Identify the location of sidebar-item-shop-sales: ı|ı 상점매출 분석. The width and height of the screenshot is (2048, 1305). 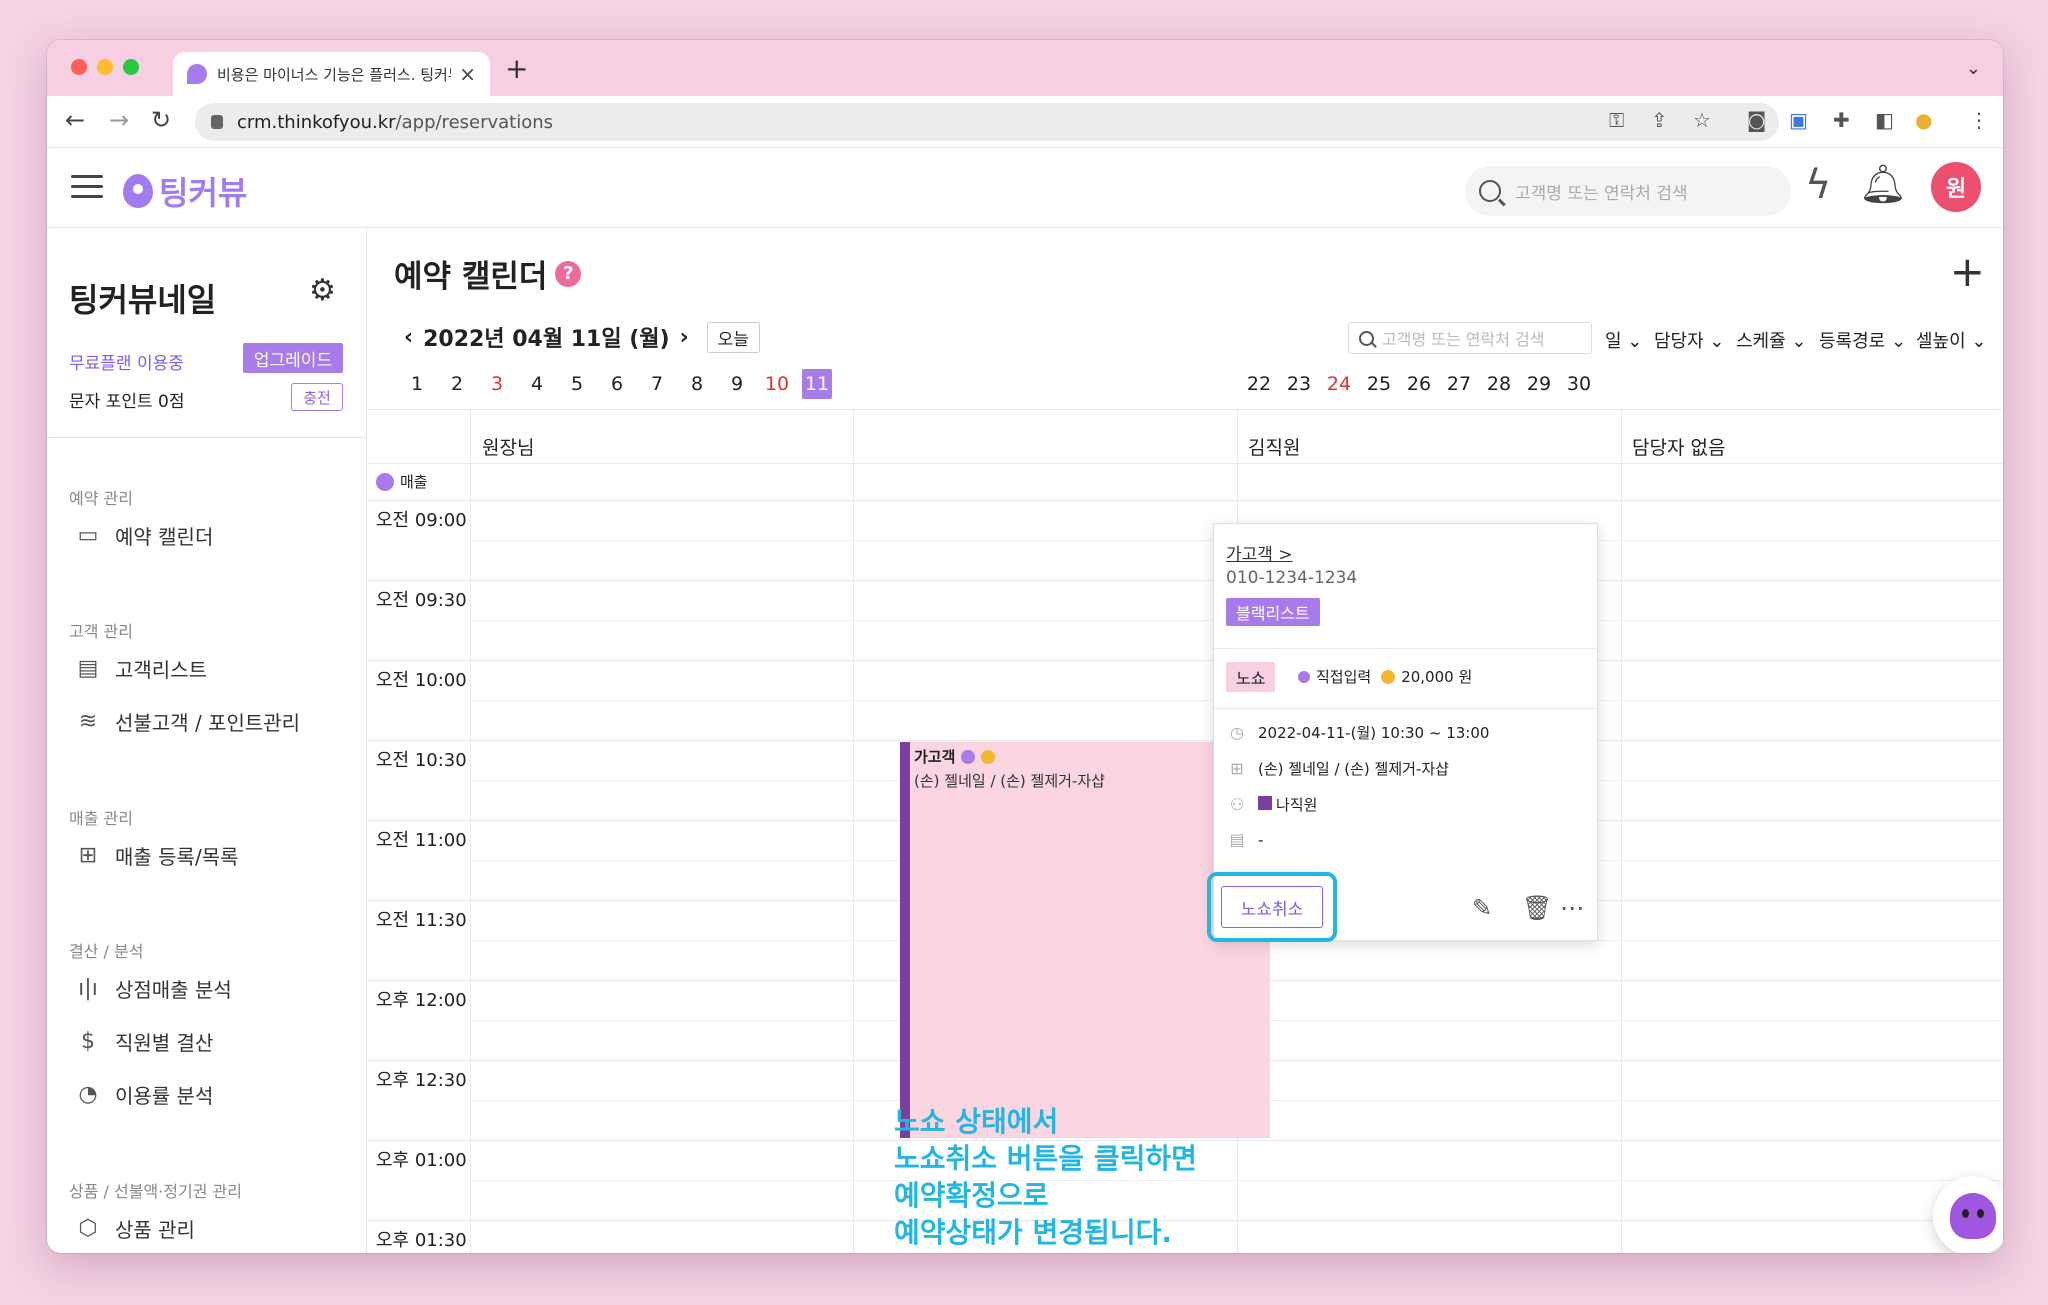
(153, 988).